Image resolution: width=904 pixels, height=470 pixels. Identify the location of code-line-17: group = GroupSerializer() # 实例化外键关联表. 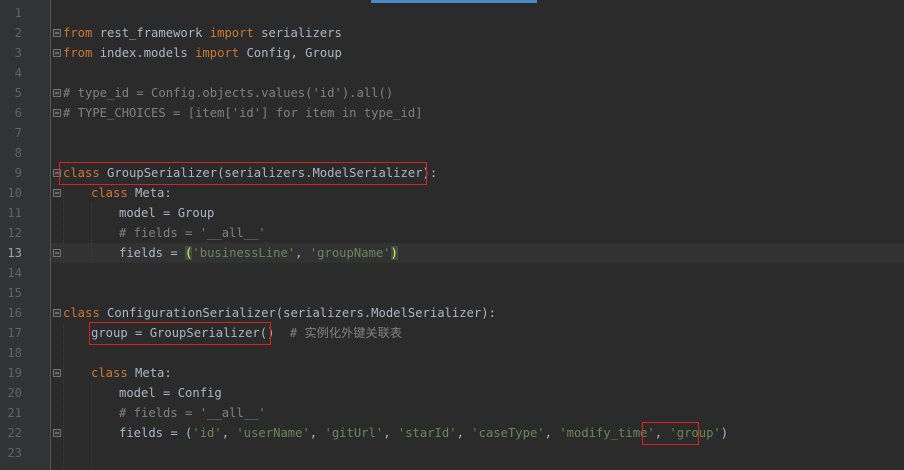
(246, 333).